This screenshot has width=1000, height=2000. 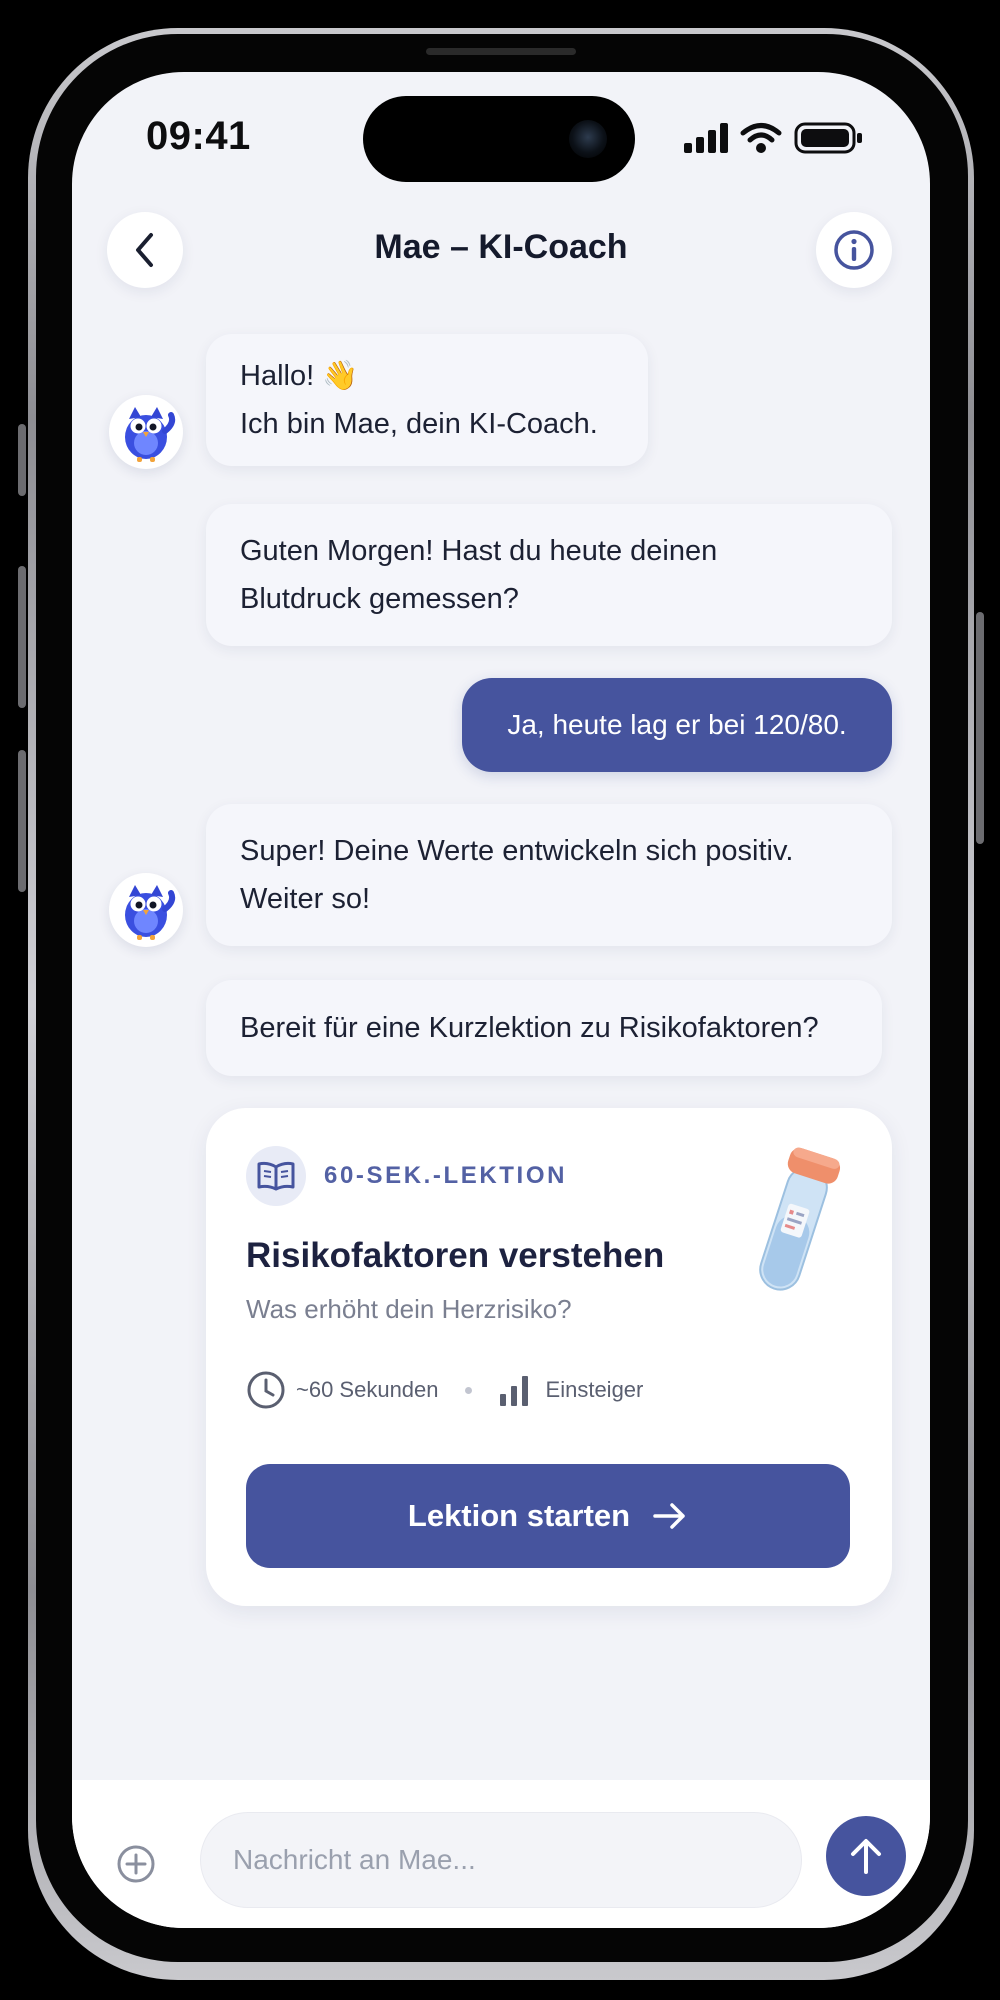 What do you see at coordinates (419, 424) in the screenshot?
I see `bot-message-line: Ich bin Mae, dein KI-Coach.` at bounding box center [419, 424].